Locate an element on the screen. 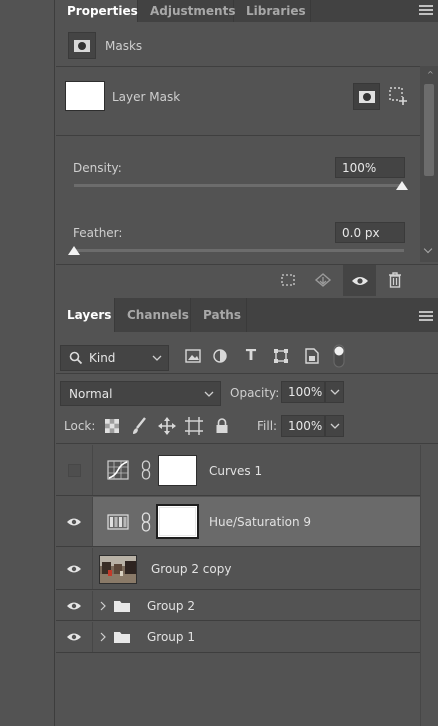 Image resolution: width=438 pixels, height=726 pixels. scroll-down-icon is located at coordinates (428, 249).